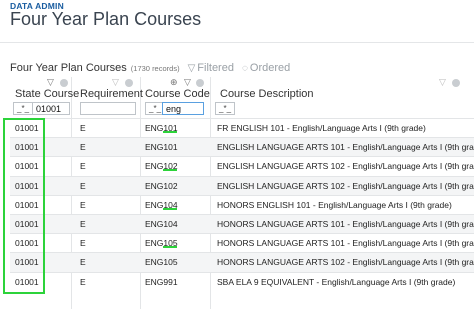 This screenshot has height=309, width=474. Describe the element at coordinates (47, 94) in the screenshot. I see `column-header-state-course: State Course` at that location.